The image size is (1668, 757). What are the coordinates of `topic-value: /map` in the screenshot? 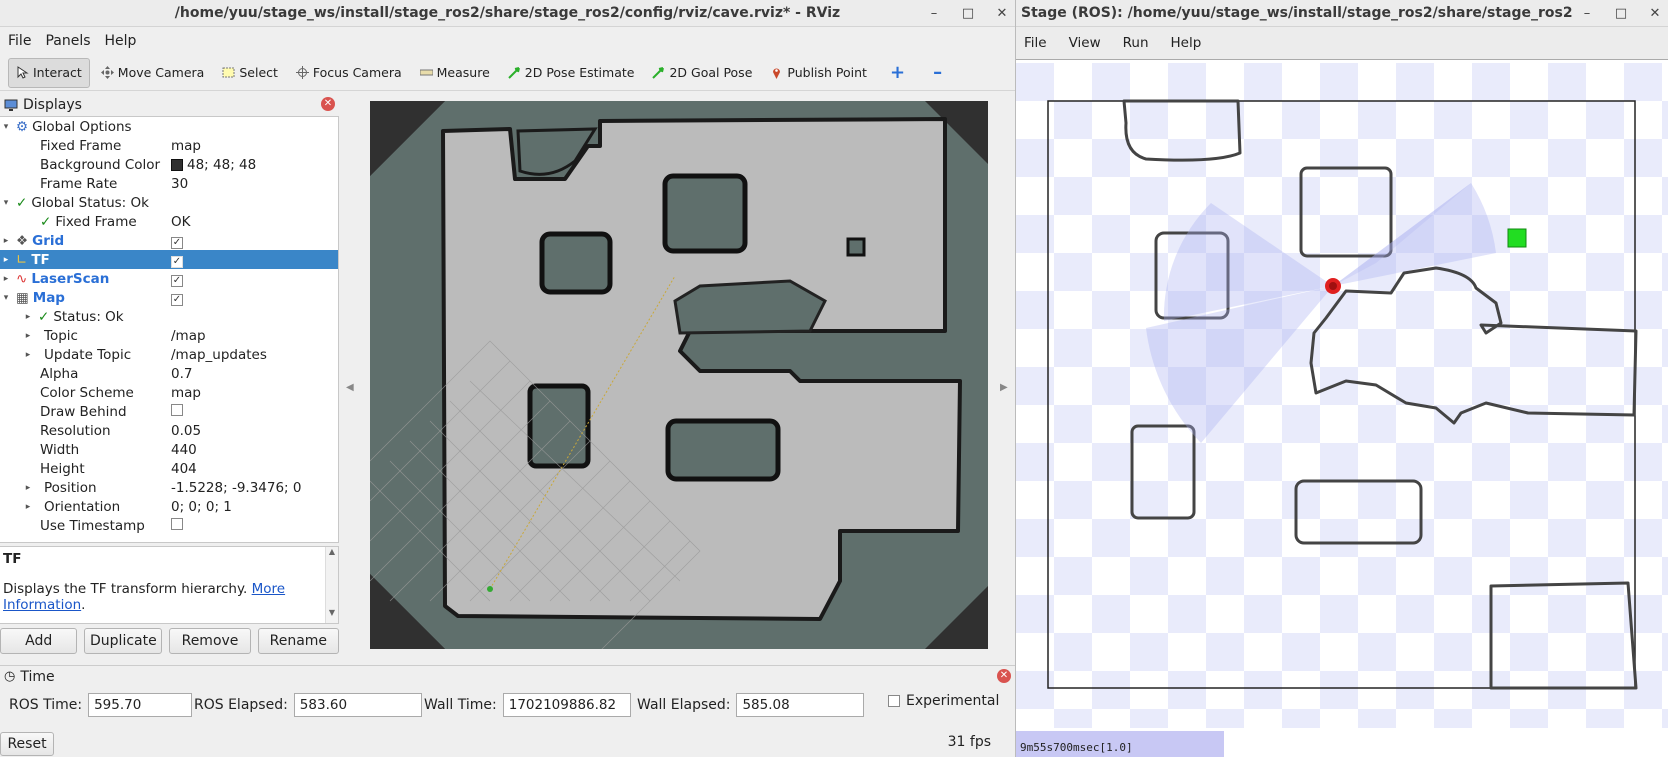 It's located at (188, 336).